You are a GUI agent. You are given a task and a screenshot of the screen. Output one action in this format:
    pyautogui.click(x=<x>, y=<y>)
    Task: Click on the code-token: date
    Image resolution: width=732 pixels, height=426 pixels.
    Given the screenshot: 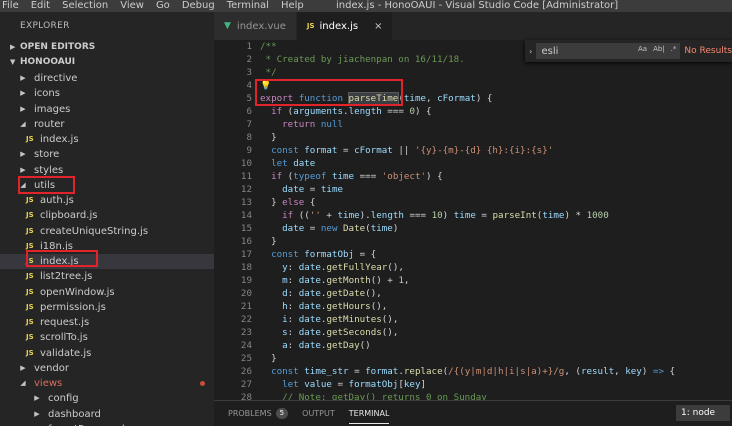 What is the action you would take?
    pyautogui.click(x=309, y=280)
    